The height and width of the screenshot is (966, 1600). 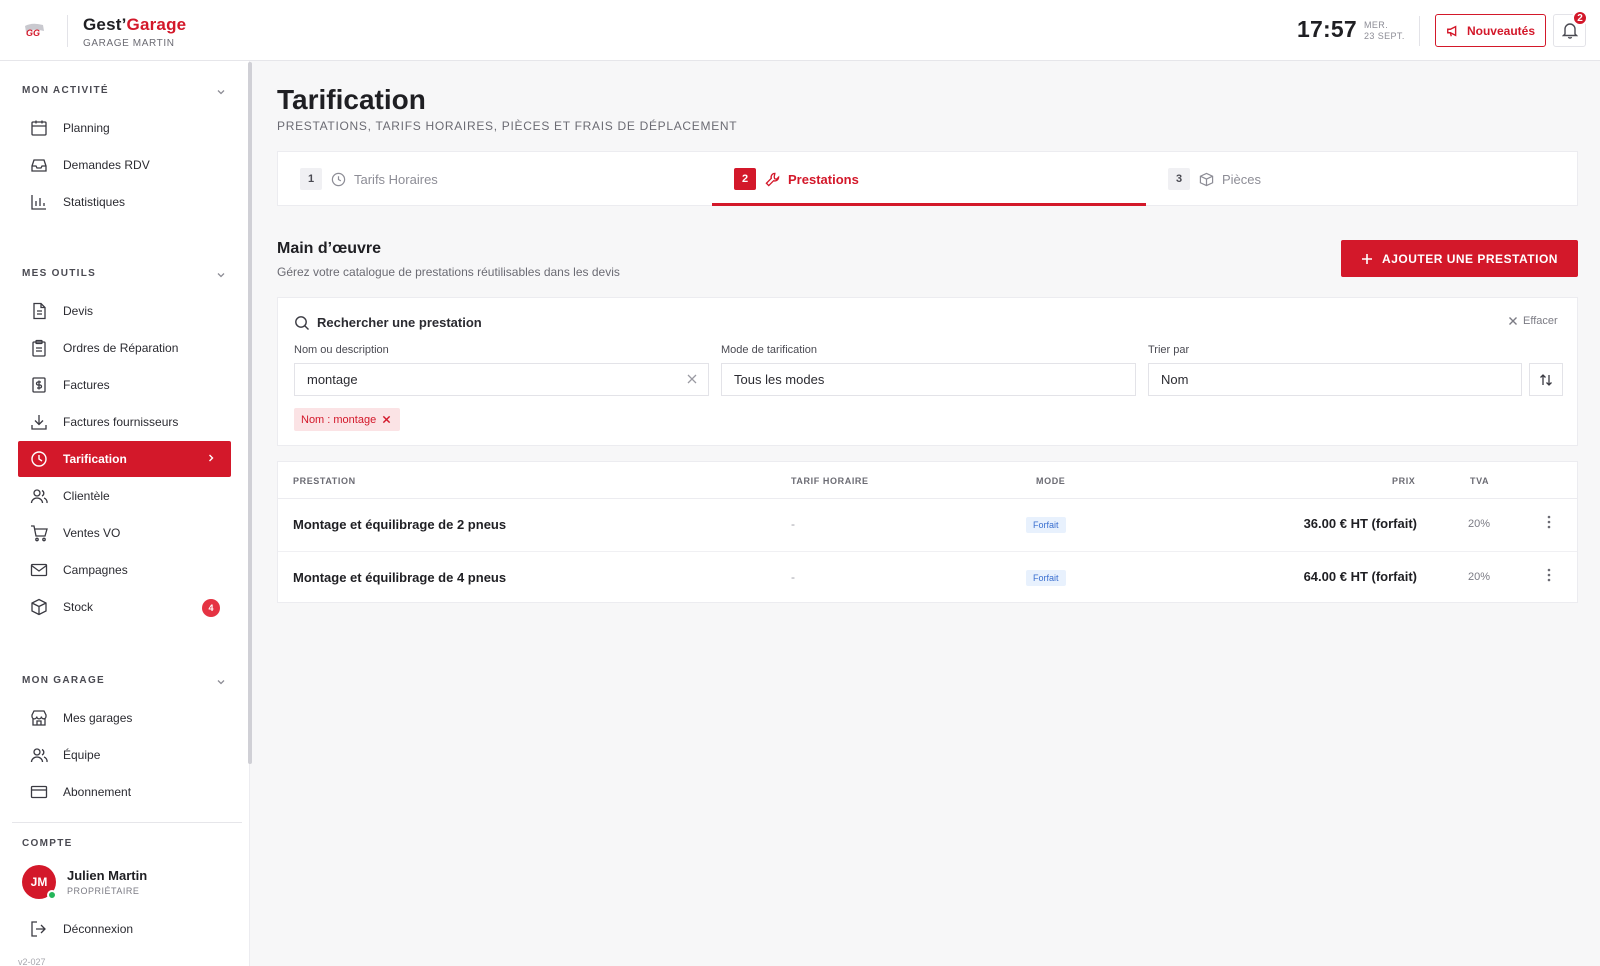 I want to click on sidebar-item-demandes-rdv: Demandes RDV, so click(x=124, y=165).